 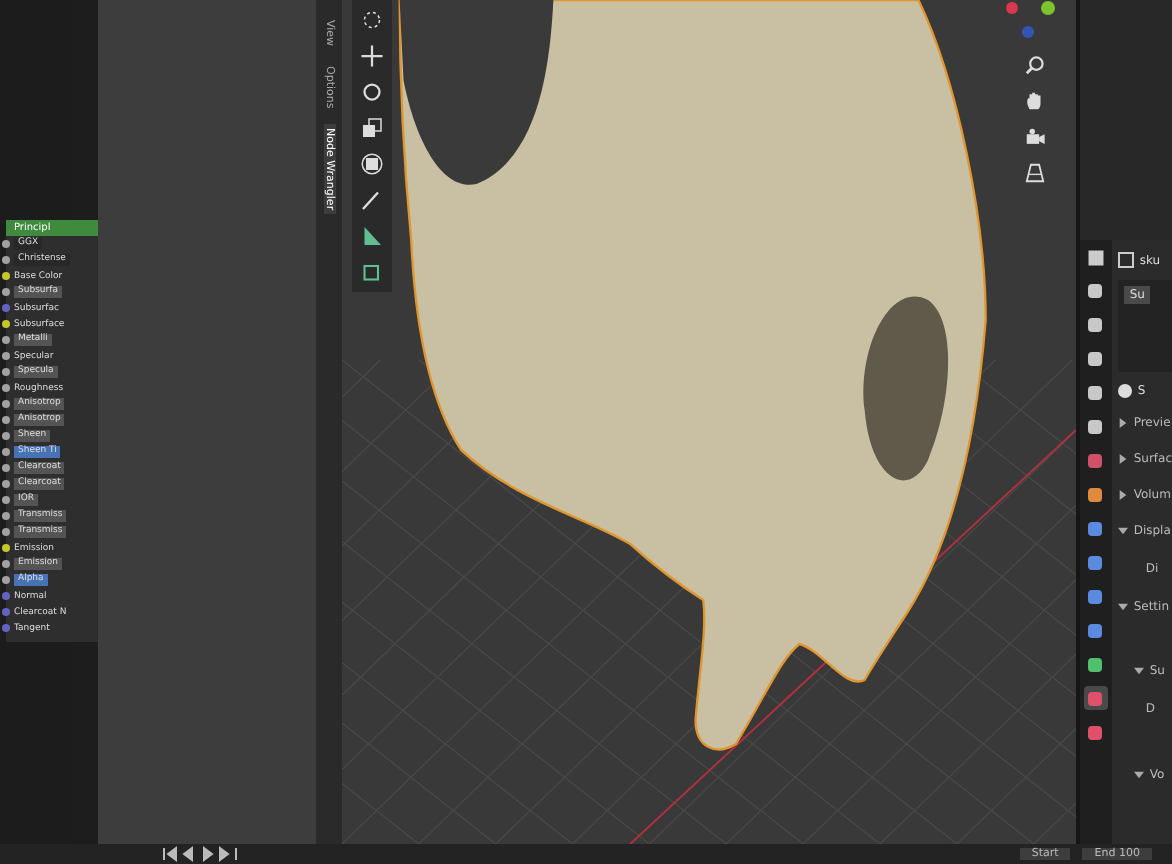 What do you see at coordinates (1034, 173) in the screenshot?
I see `grid-icon` at bounding box center [1034, 173].